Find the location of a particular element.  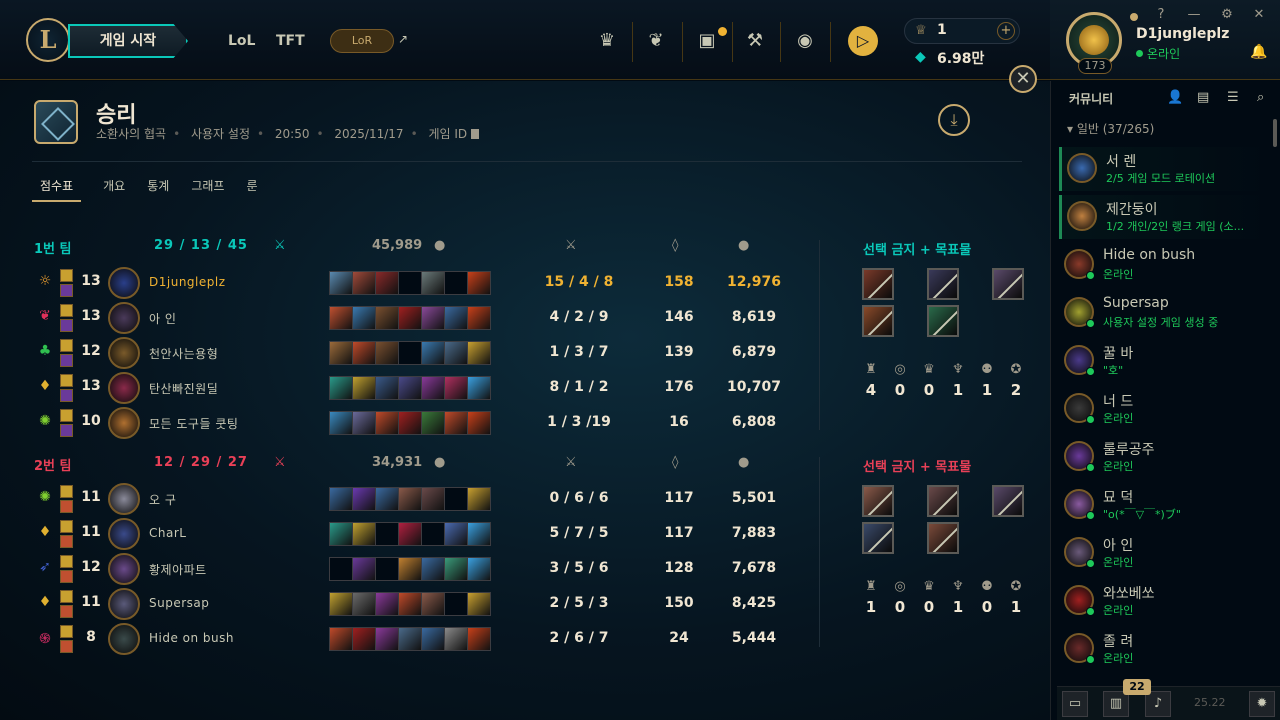

player-row: ♦ 13 탄산빠진원딜 8 / 1 / 2 176 10,707 is located at coordinates (412, 388).